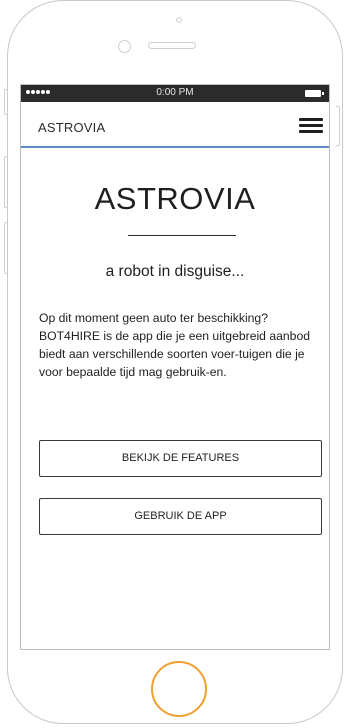 The height and width of the screenshot is (728, 348). What do you see at coordinates (124, 46) in the screenshot?
I see `front-camera` at bounding box center [124, 46].